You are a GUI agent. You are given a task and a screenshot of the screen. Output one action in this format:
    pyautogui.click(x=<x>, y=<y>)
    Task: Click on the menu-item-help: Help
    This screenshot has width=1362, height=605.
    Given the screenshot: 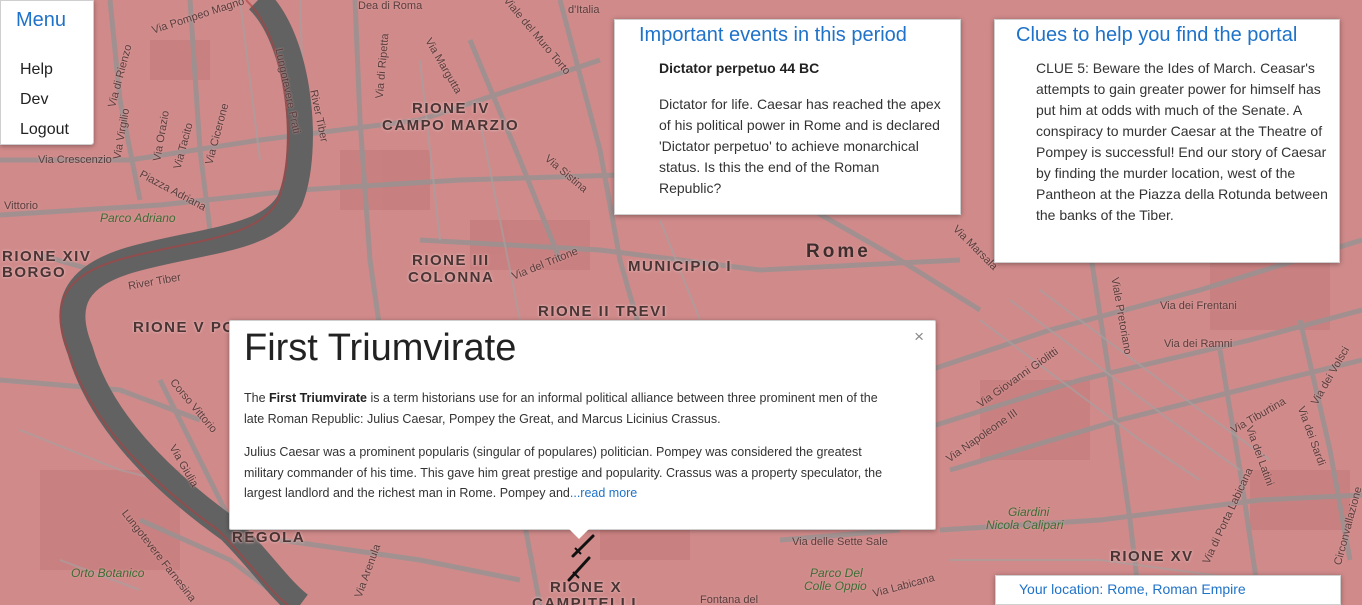 What is the action you would take?
    pyautogui.click(x=36, y=70)
    